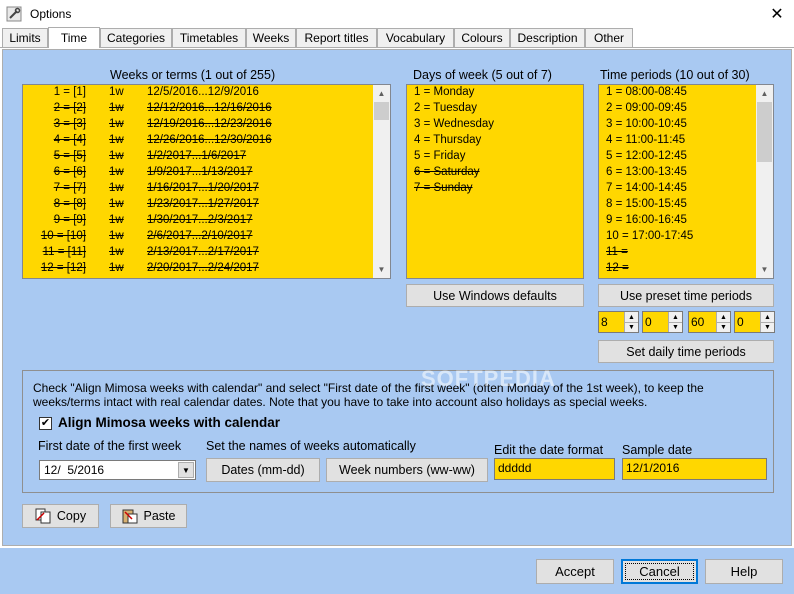 This screenshot has height=594, width=794. Describe the element at coordinates (381, 181) in the screenshot. I see `weeks-scrollbar: ▲ ▼` at that location.